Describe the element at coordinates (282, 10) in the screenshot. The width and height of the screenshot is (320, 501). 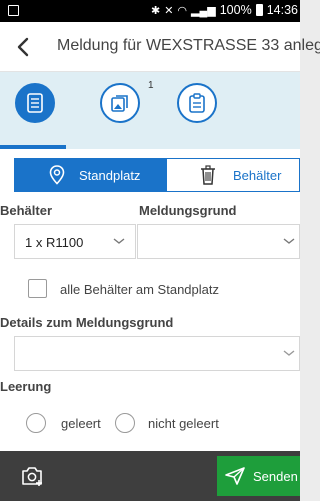
I see `clock: 14:36` at that location.